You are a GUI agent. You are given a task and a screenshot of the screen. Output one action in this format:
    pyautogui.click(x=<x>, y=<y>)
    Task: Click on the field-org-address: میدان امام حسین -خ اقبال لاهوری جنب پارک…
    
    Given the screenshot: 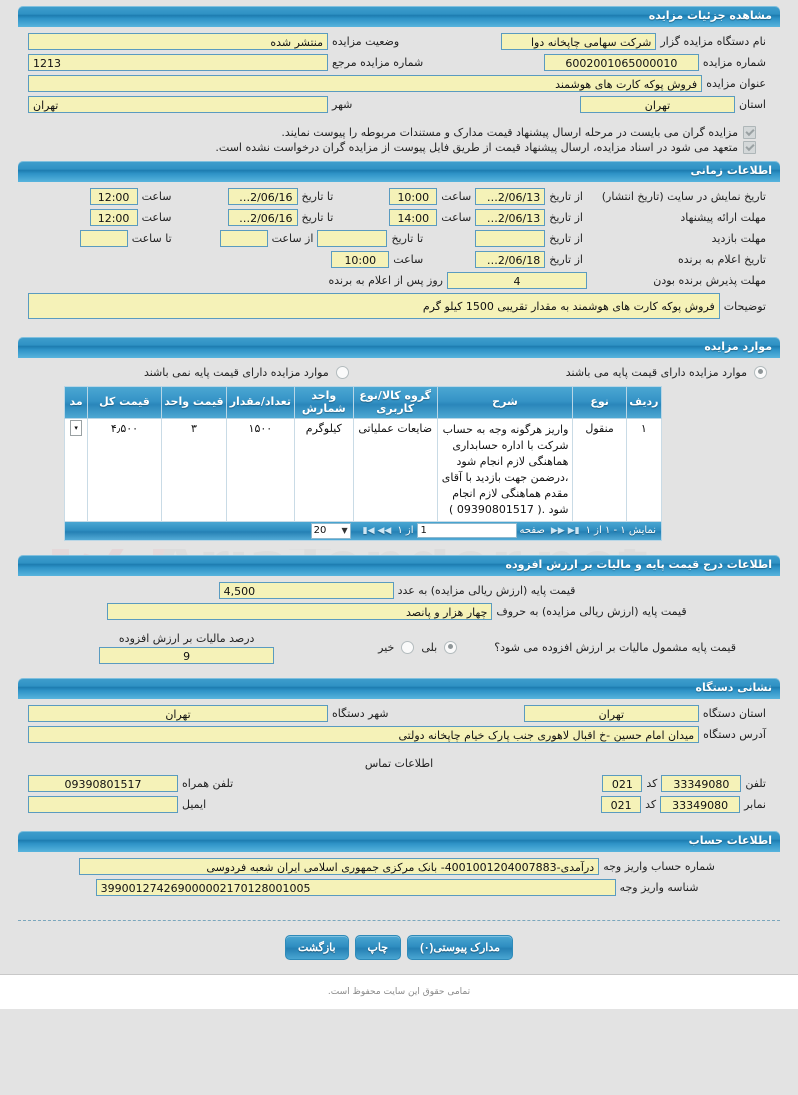 What is the action you would take?
    pyautogui.click(x=364, y=734)
    